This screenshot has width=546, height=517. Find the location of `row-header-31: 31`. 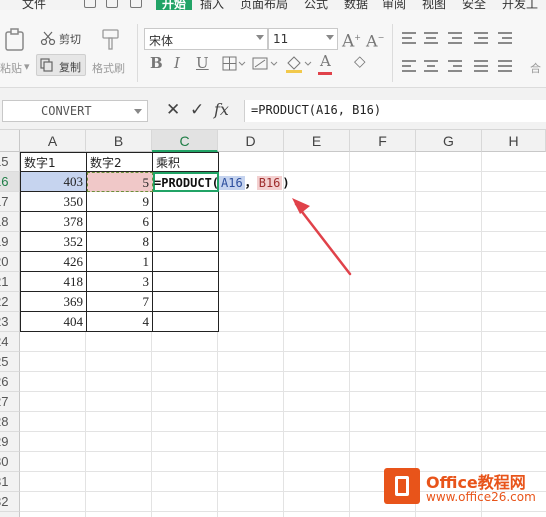

row-header-31: 31 is located at coordinates (10, 482).